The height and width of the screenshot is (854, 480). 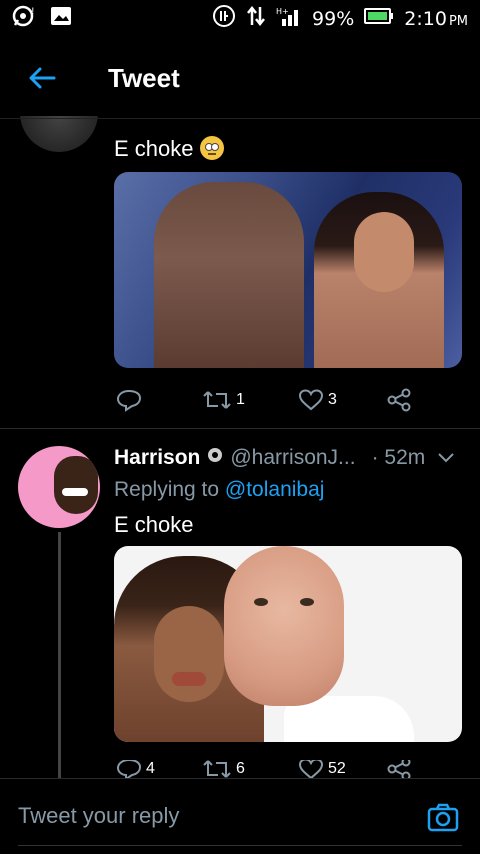 I want to click on like-button: 3, so click(x=317, y=400).